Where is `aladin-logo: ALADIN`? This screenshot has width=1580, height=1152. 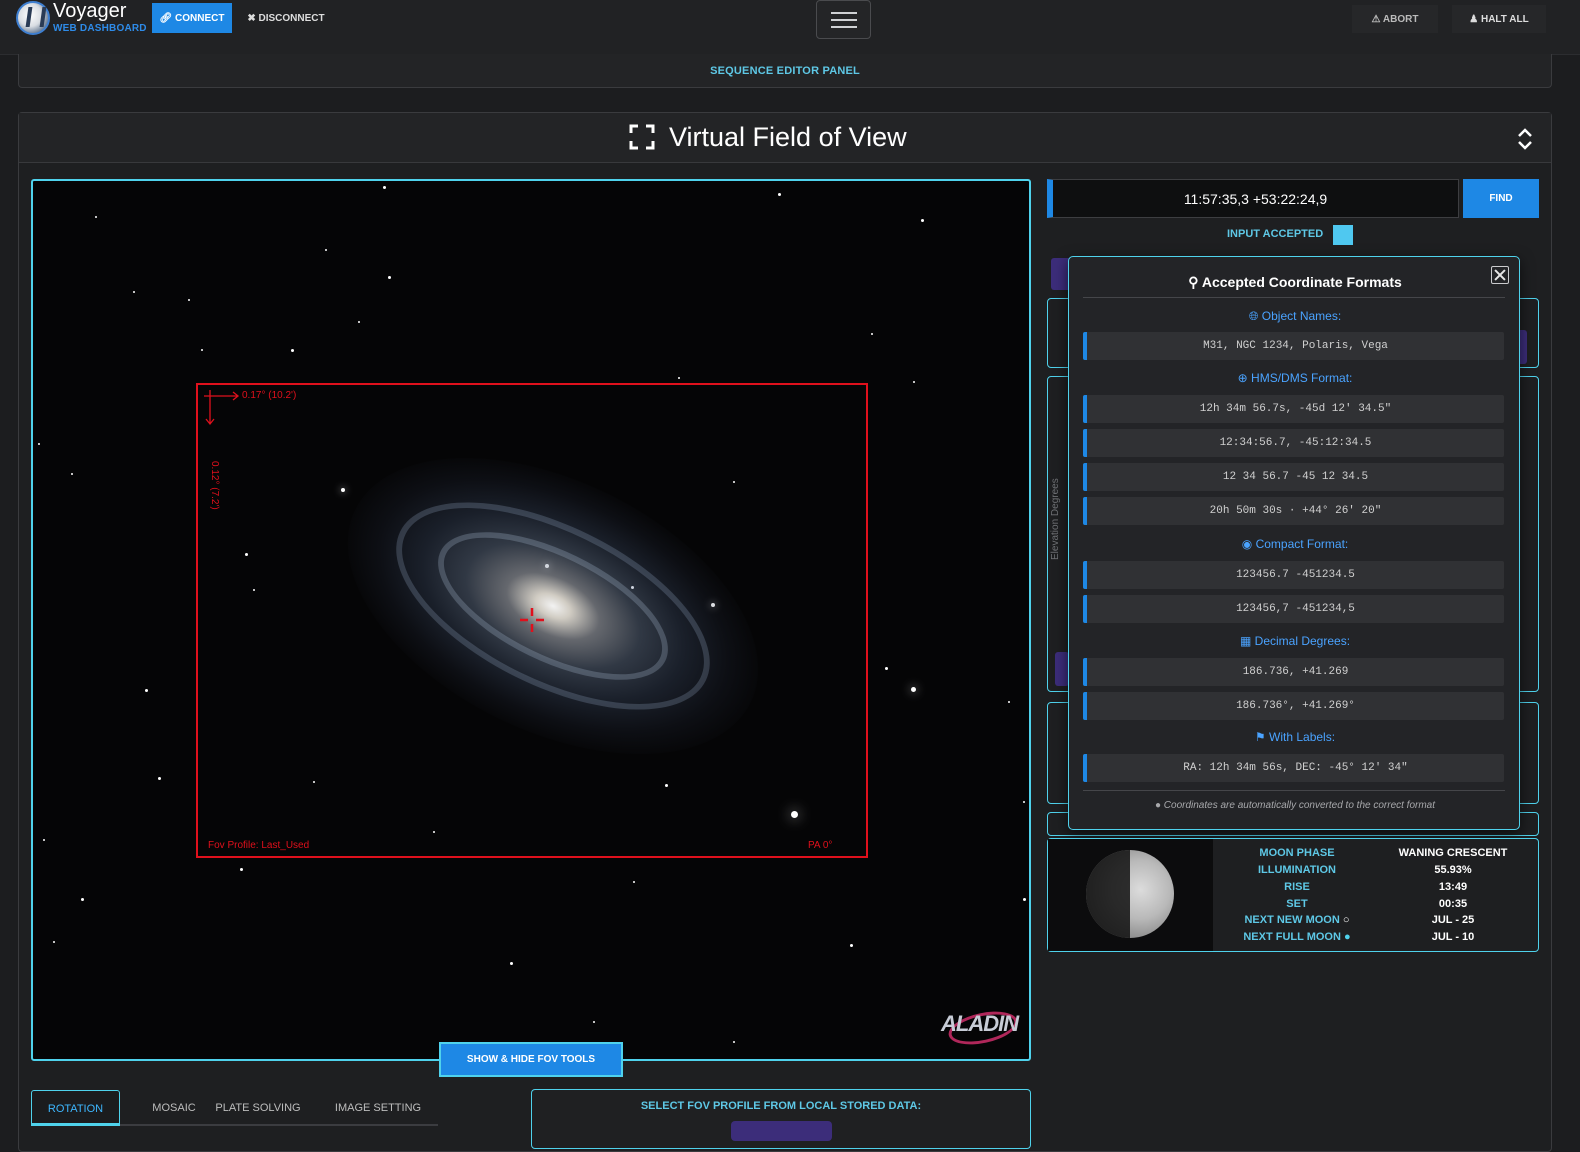
aladin-logo: ALADIN is located at coordinates (980, 1023).